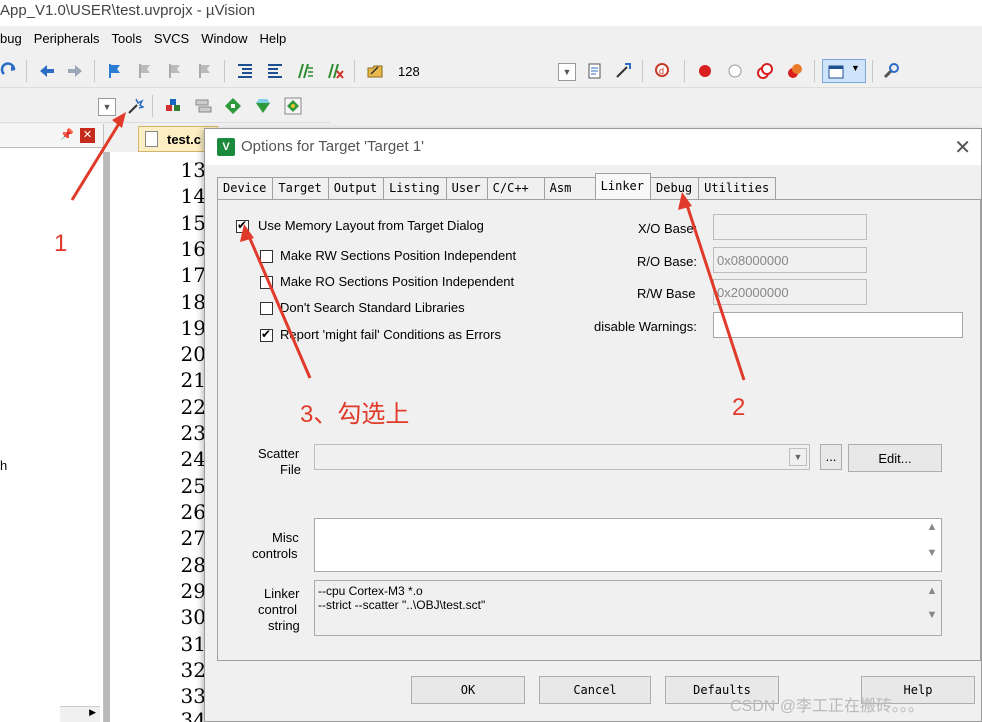 Image resolution: width=982 pixels, height=722 pixels. Describe the element at coordinates (75, 71) in the screenshot. I see `nav-forward-icon` at that location.